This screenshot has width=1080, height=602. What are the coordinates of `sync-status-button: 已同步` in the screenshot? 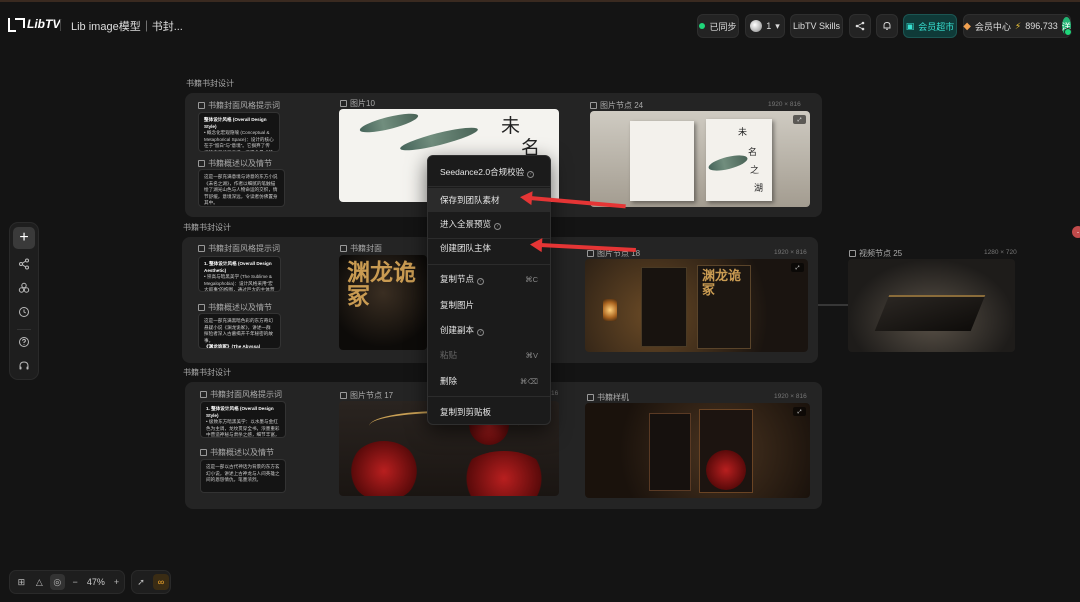 It's located at (718, 26).